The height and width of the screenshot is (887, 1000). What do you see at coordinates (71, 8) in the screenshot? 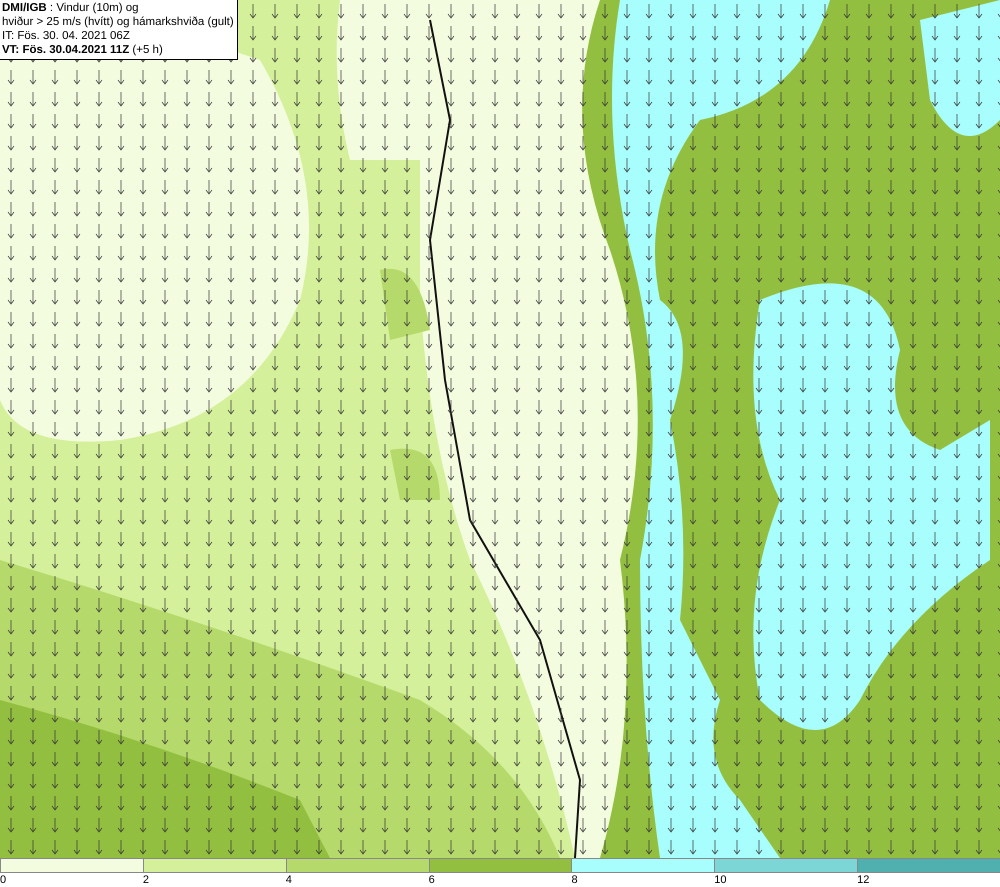
I see `info-line: DMI/IGB : Vindur (10m) og` at bounding box center [71, 8].